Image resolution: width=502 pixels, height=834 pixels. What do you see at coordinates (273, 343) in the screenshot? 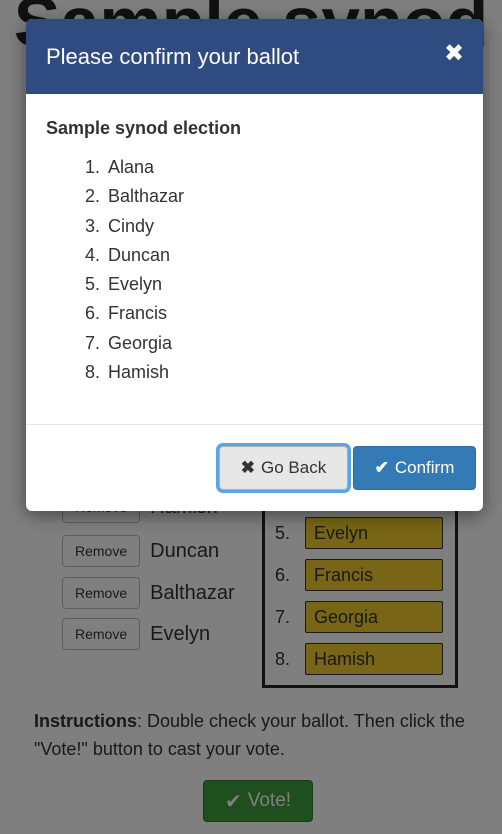
I see `ballot-item: 7. Georgia` at bounding box center [273, 343].